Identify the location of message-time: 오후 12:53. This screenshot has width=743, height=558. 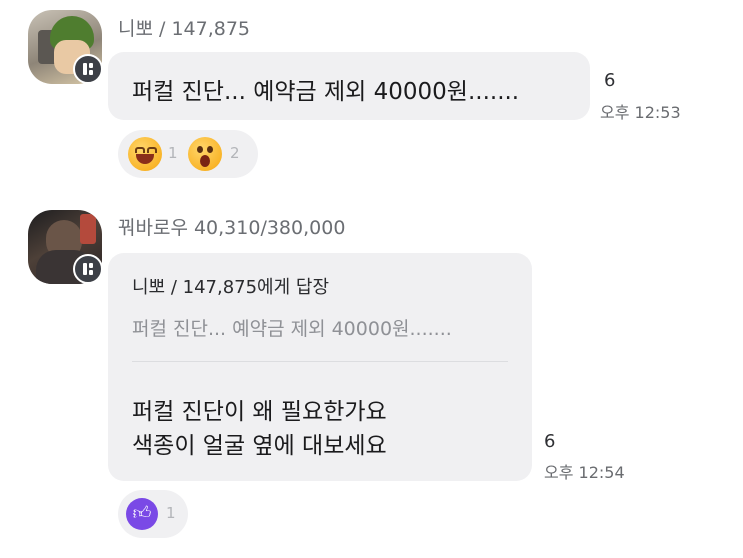
(640, 112).